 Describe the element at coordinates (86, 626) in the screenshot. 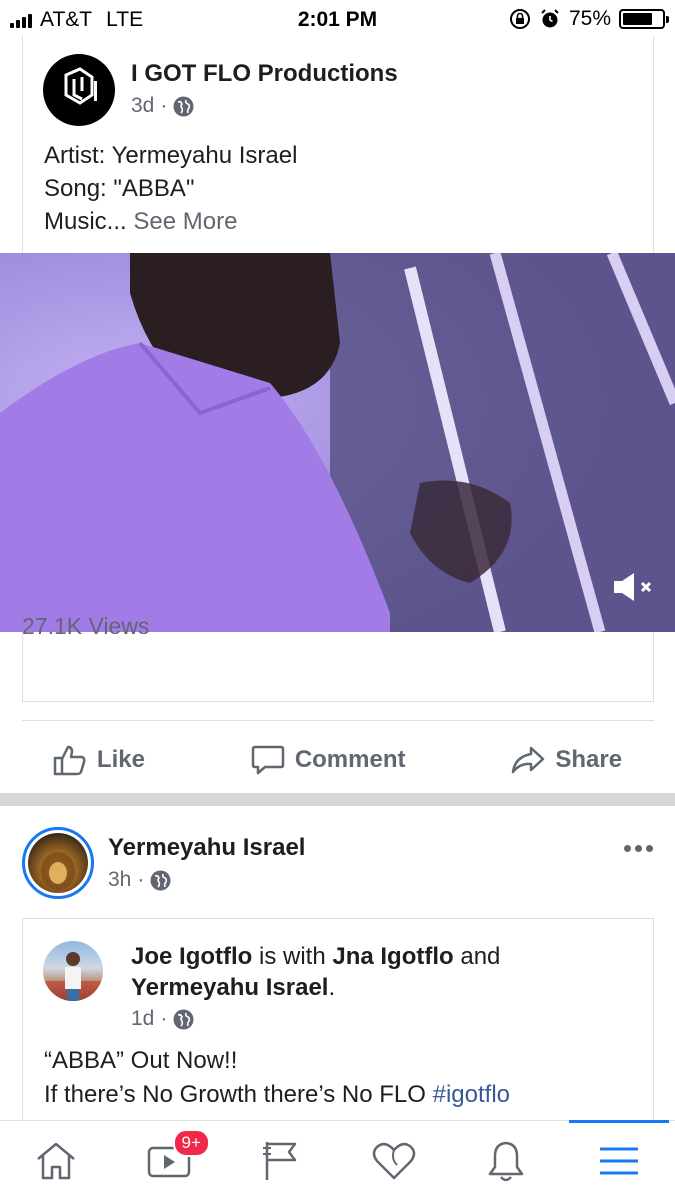

I see `video-views-count: 27.1K Views` at that location.